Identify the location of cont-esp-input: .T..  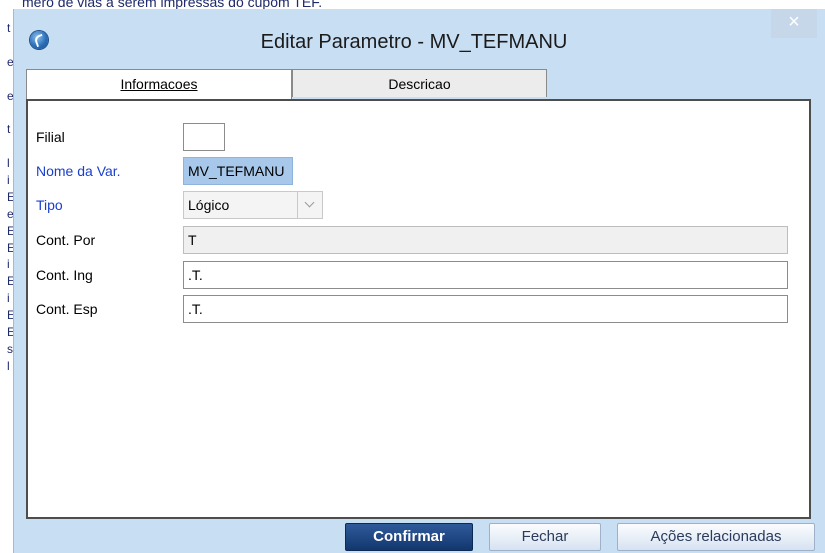
(485, 309).